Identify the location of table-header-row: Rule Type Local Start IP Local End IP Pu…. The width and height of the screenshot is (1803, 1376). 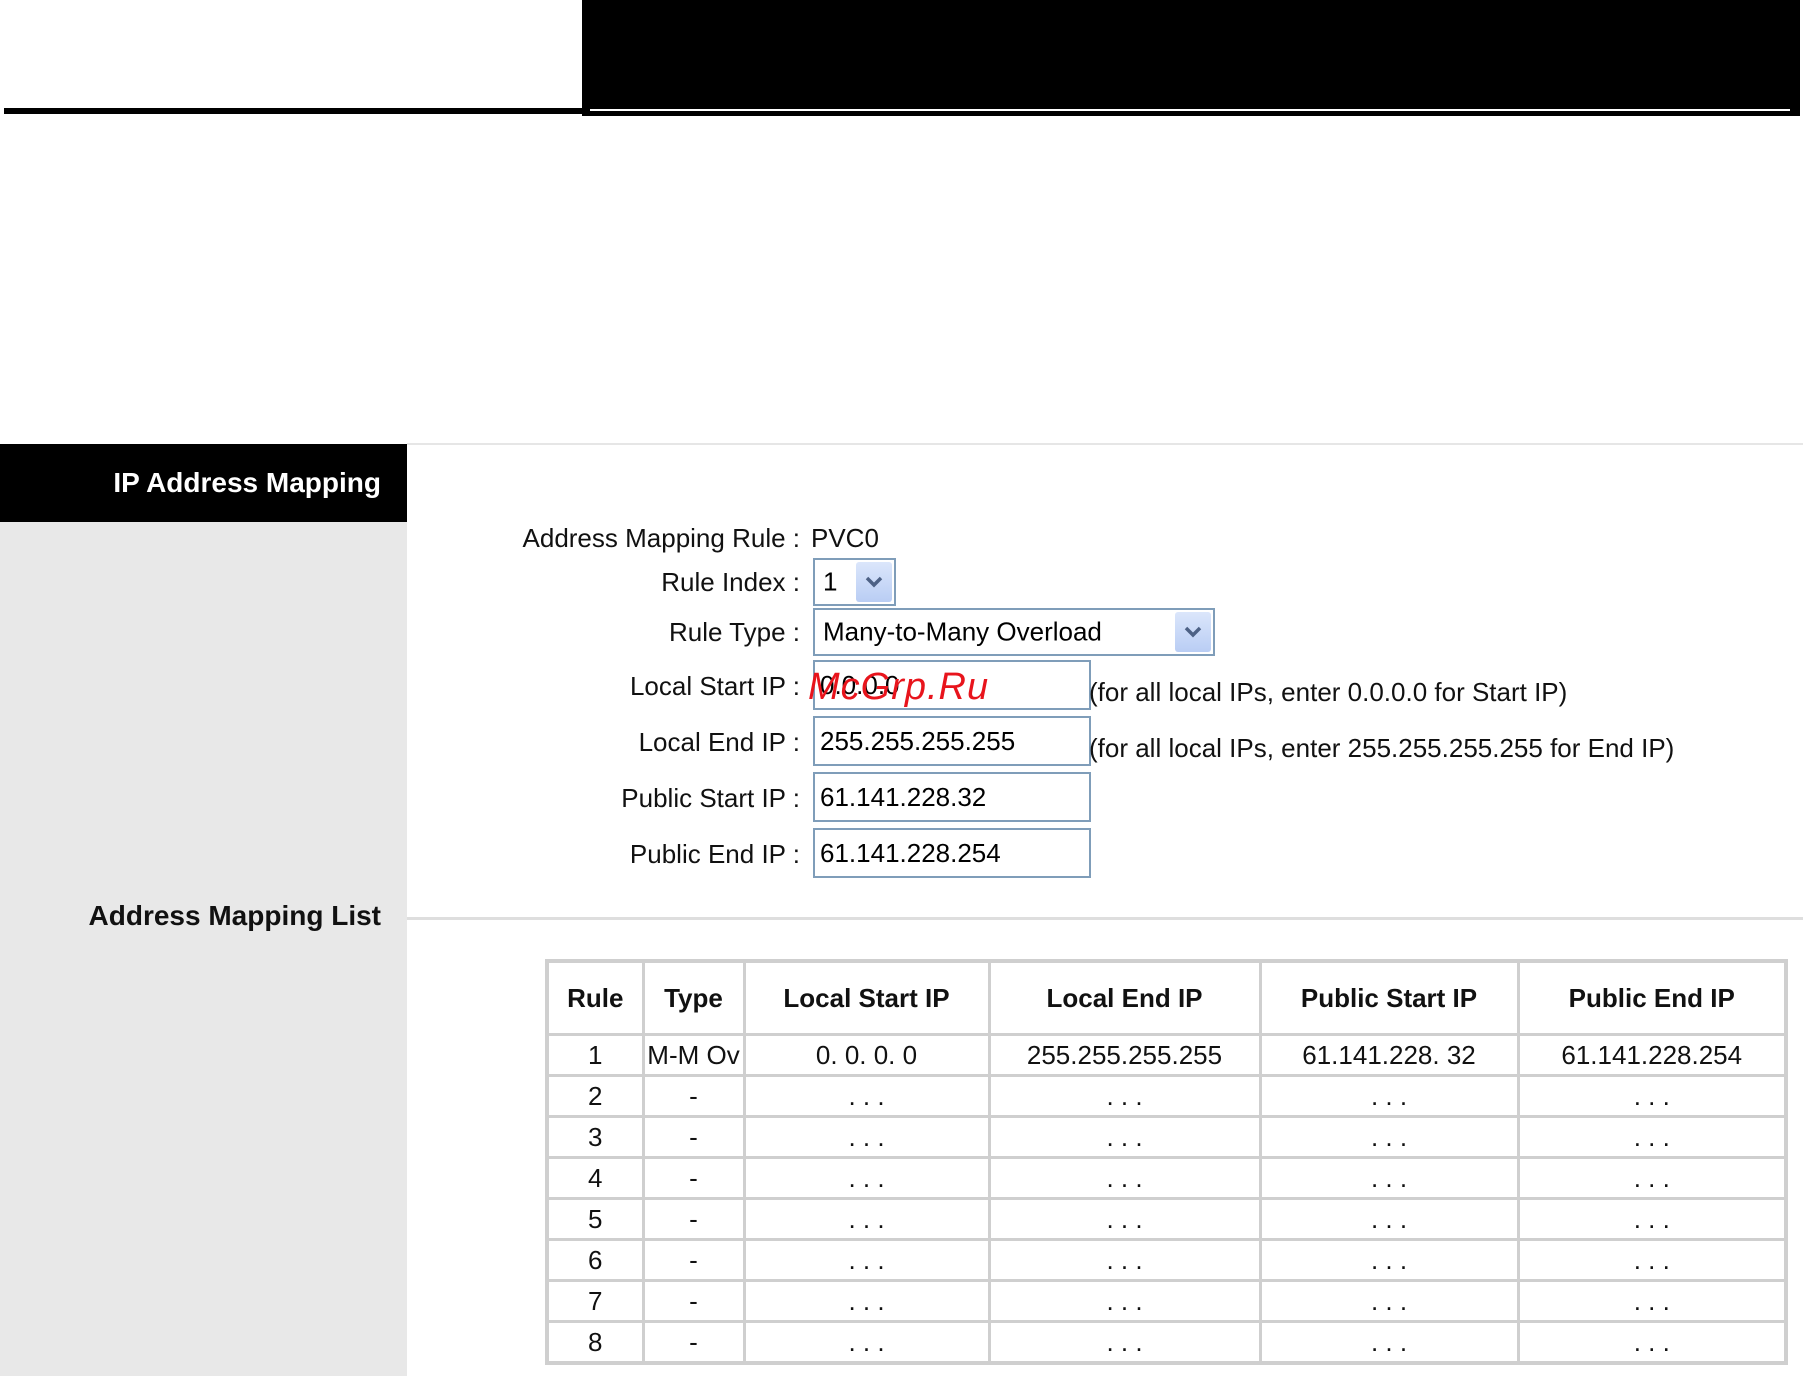
(1166, 997).